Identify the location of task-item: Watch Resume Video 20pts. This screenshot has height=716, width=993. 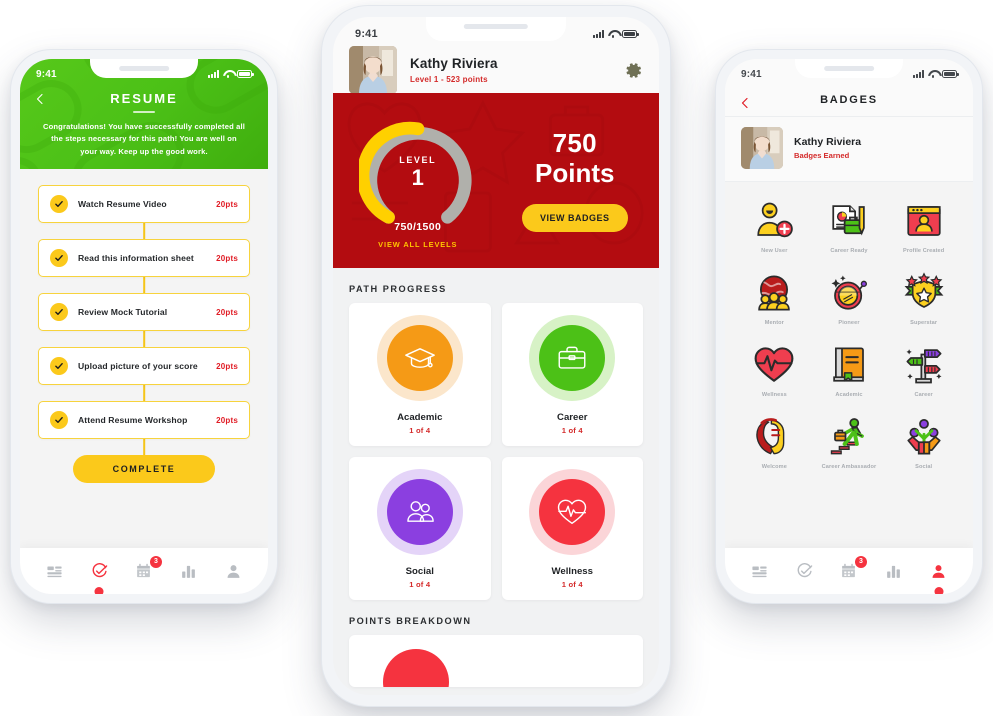
(144, 204).